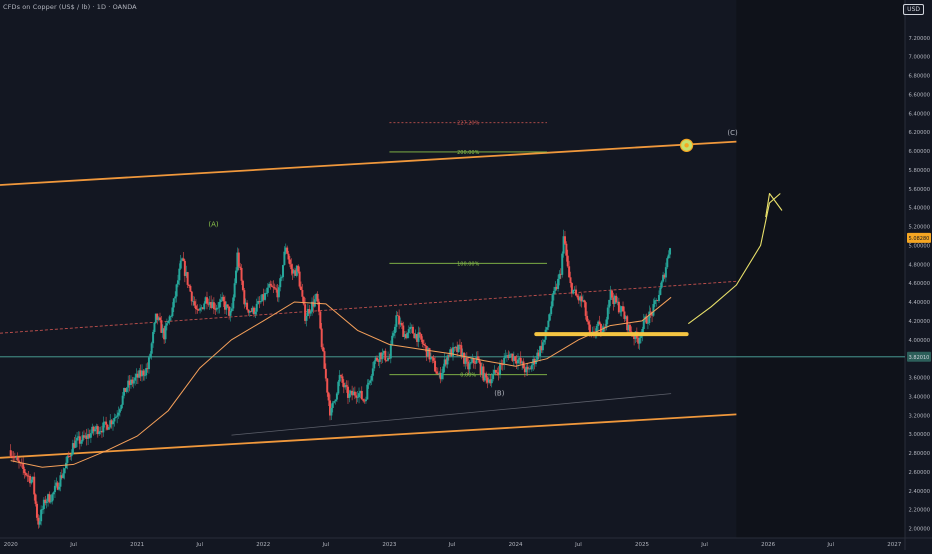 This screenshot has width=932, height=554. I want to click on target-marker-dot, so click(686, 145).